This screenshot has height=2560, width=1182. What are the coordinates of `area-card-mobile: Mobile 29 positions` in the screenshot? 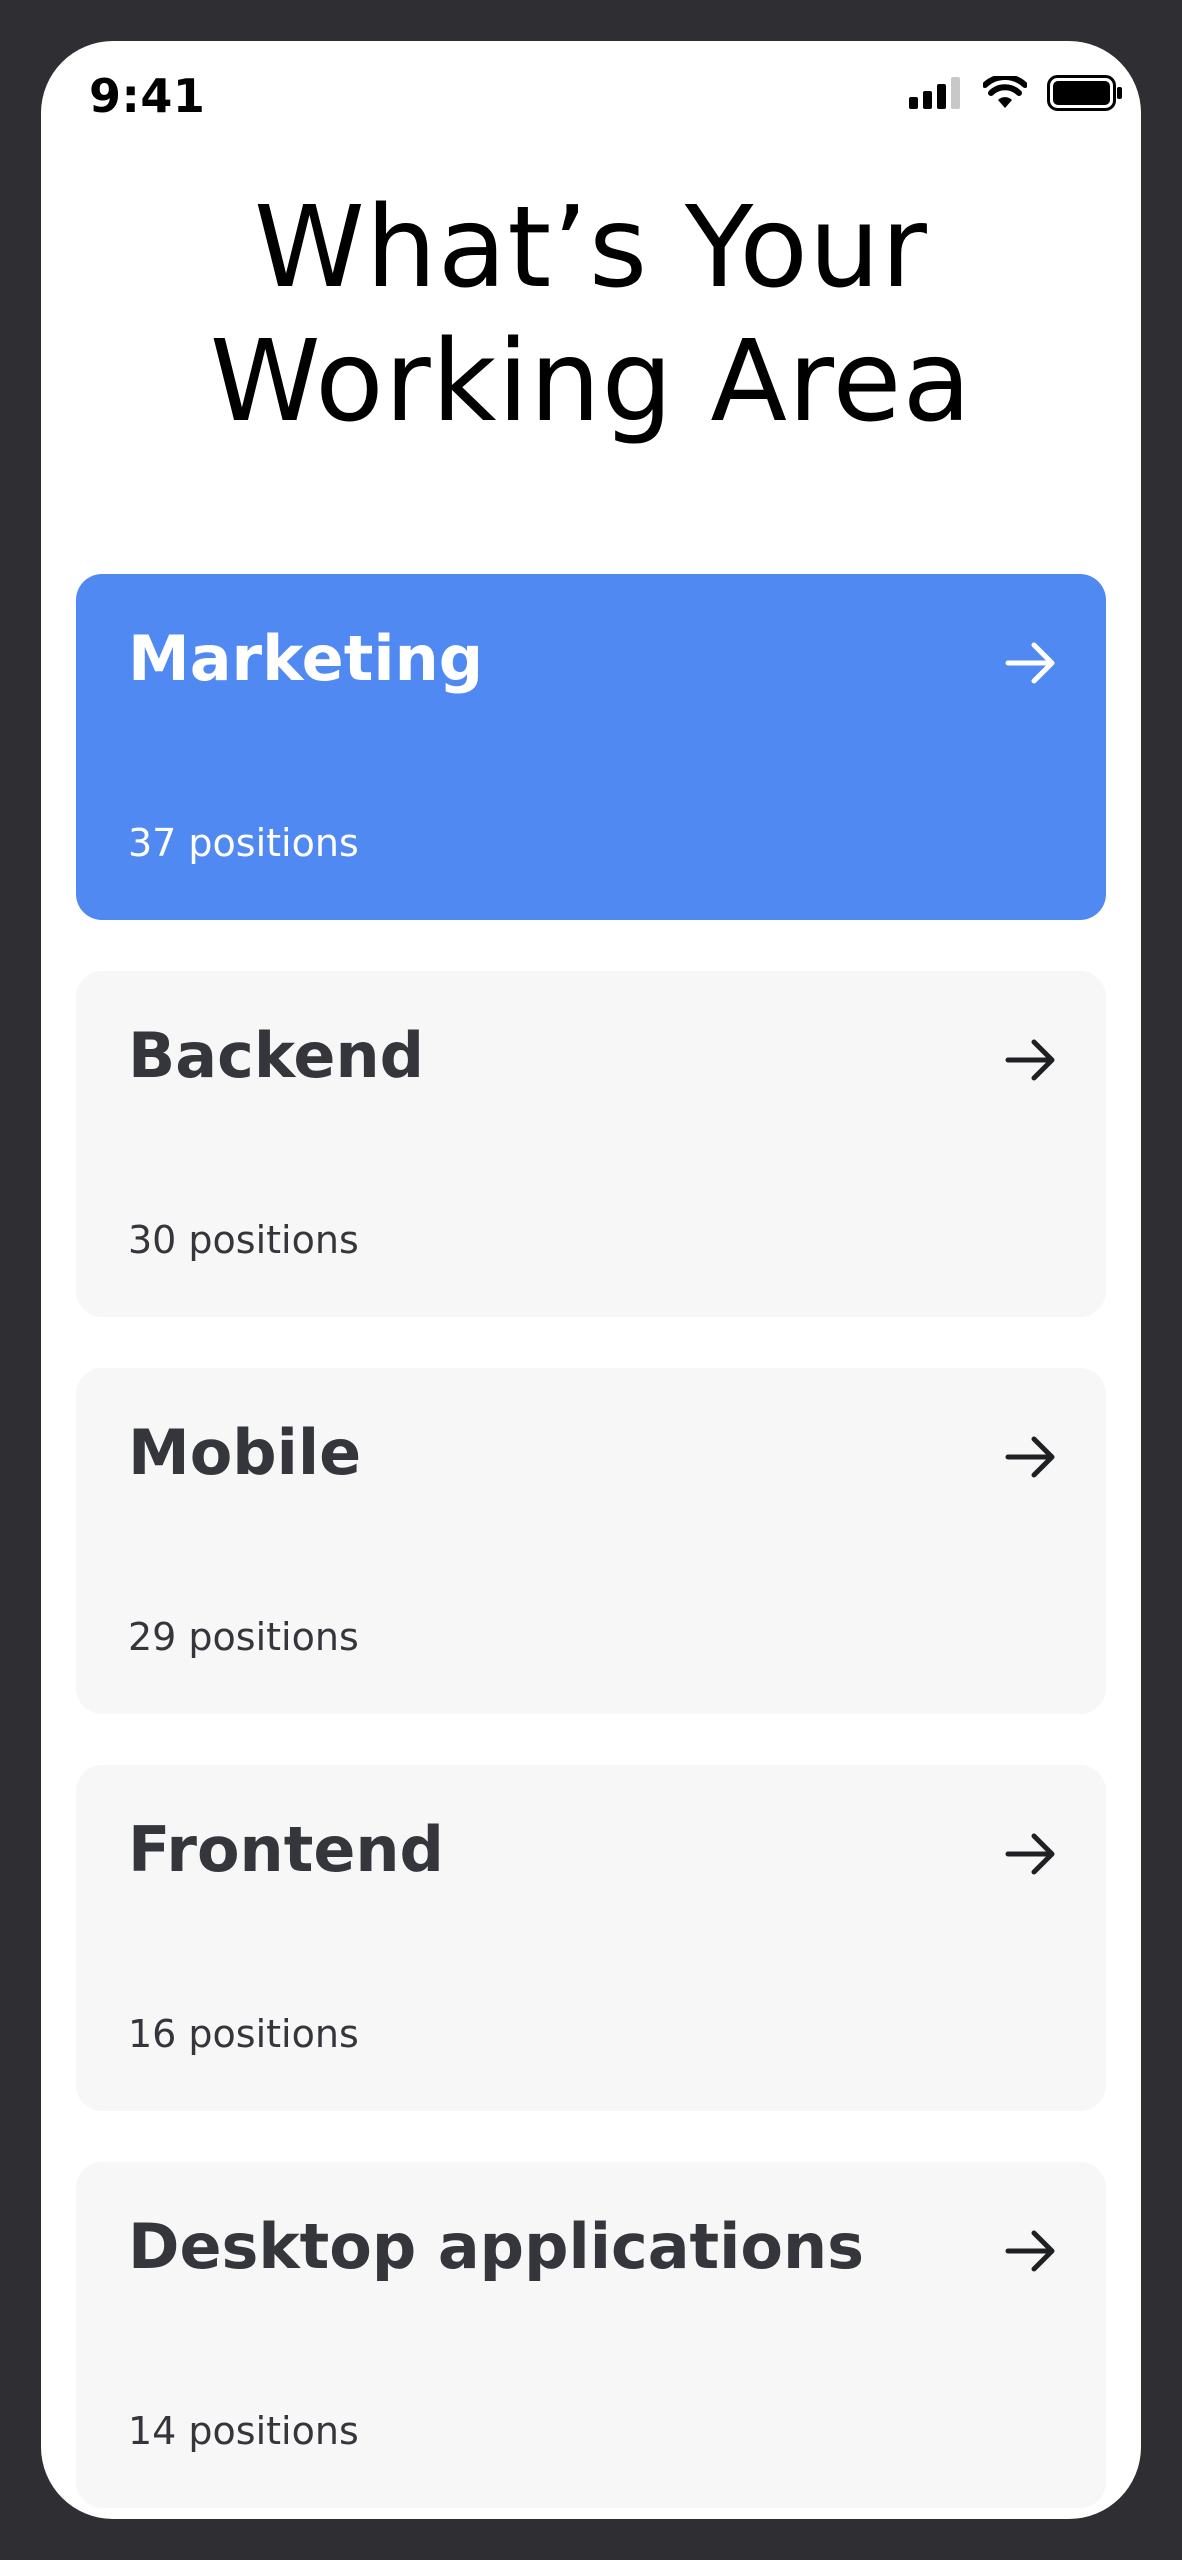 It's located at (591, 1541).